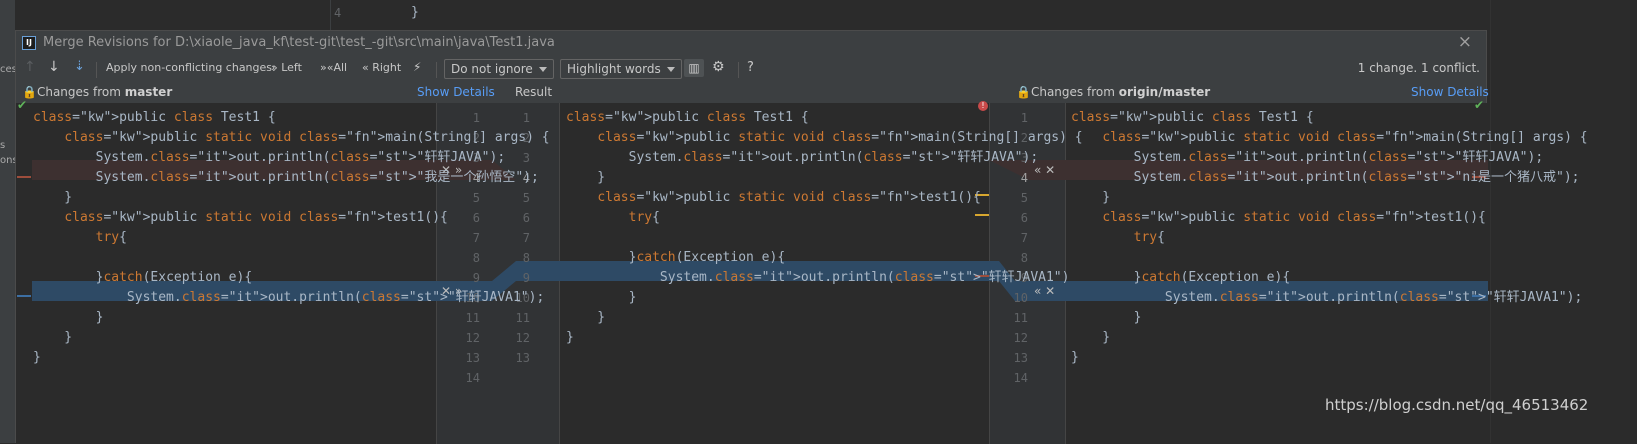 This screenshot has width=1637, height=444. I want to click on left-code-line: }catch(Exception e){, so click(143, 277).